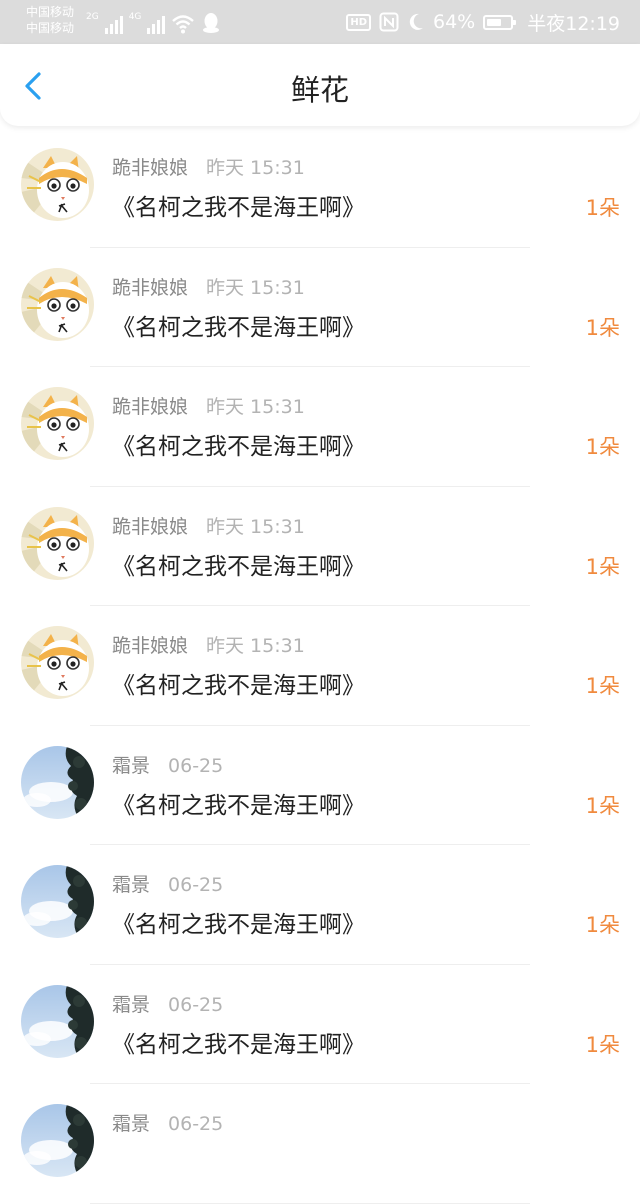 This screenshot has height=1204, width=640. What do you see at coordinates (320, 22) in the screenshot?
I see `status-bar: 中国移动 中国移动 2G 4G HD 64% 半夜12:19` at bounding box center [320, 22].